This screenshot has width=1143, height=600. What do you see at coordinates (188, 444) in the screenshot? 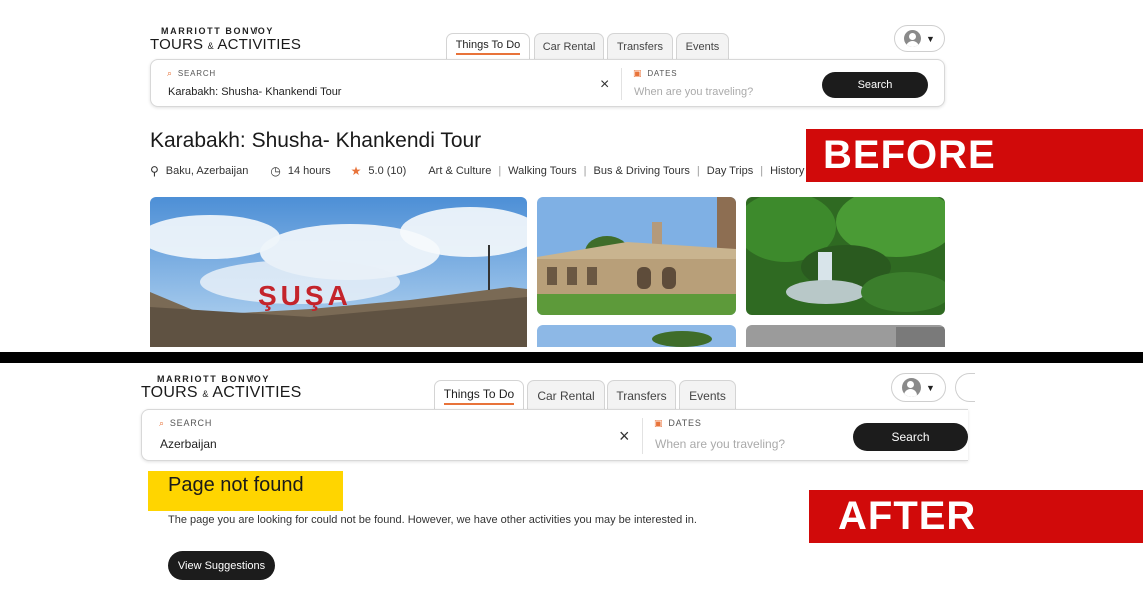
I see `search-input: Azerbaijan` at bounding box center [188, 444].